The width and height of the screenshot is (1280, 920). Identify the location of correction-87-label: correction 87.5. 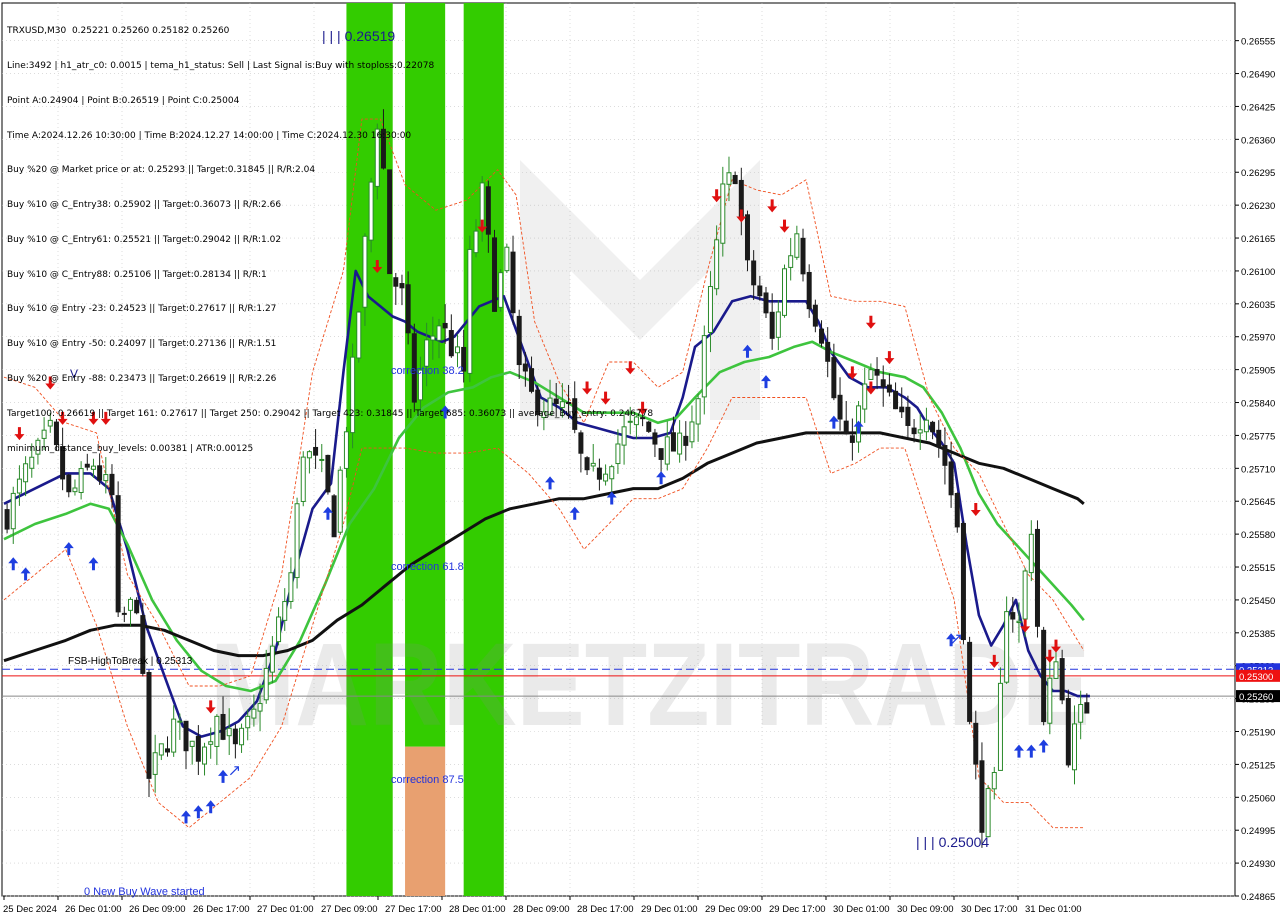
(427, 780).